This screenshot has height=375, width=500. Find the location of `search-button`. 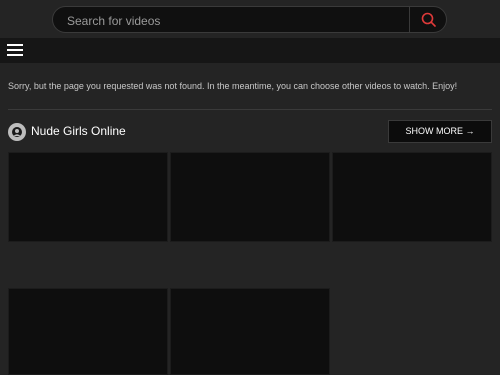

search-button is located at coordinates (427, 19).